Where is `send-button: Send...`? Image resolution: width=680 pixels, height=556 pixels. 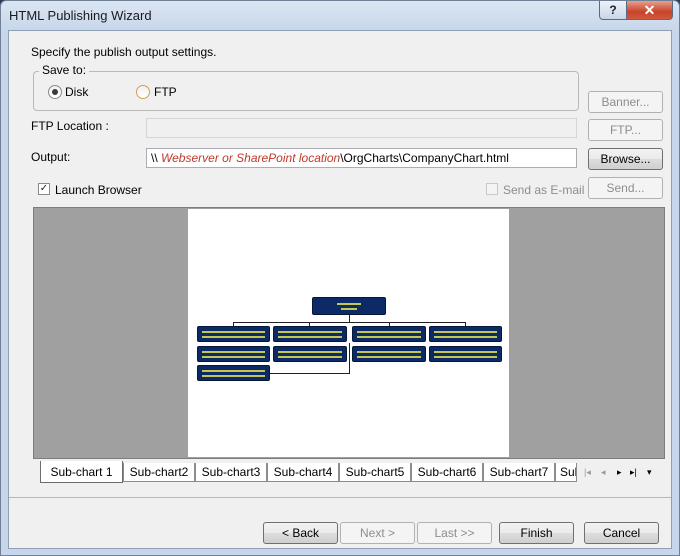 send-button: Send... is located at coordinates (625, 188).